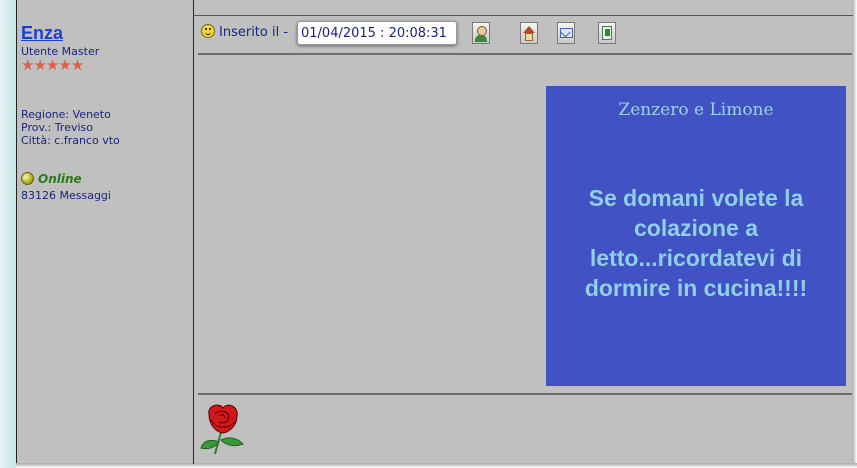  What do you see at coordinates (8, 234) in the screenshot?
I see `left-margin` at bounding box center [8, 234].